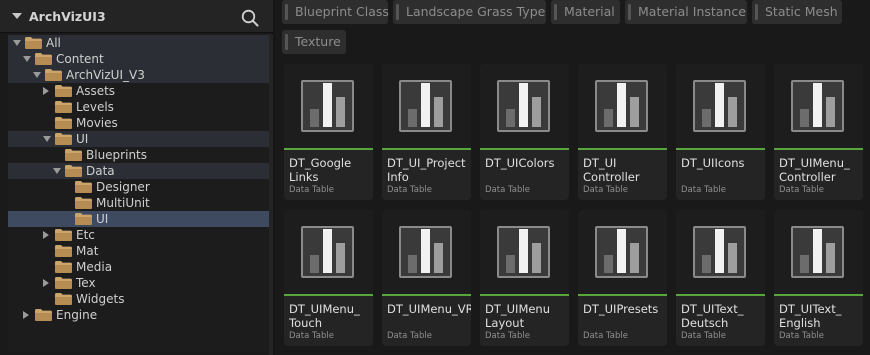 The width and height of the screenshot is (870, 355). What do you see at coordinates (138, 251) in the screenshot?
I see `tree-item-mat: Mat` at bounding box center [138, 251].